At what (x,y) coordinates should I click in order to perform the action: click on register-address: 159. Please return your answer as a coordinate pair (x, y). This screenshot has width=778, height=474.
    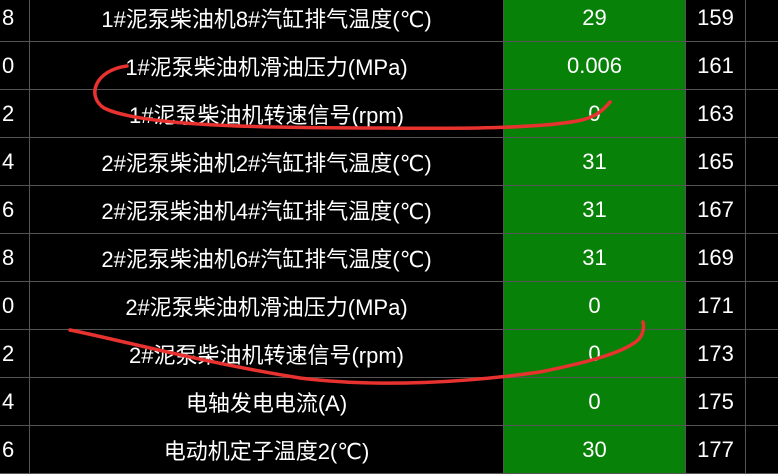
    Looking at the image, I should click on (716, 20).